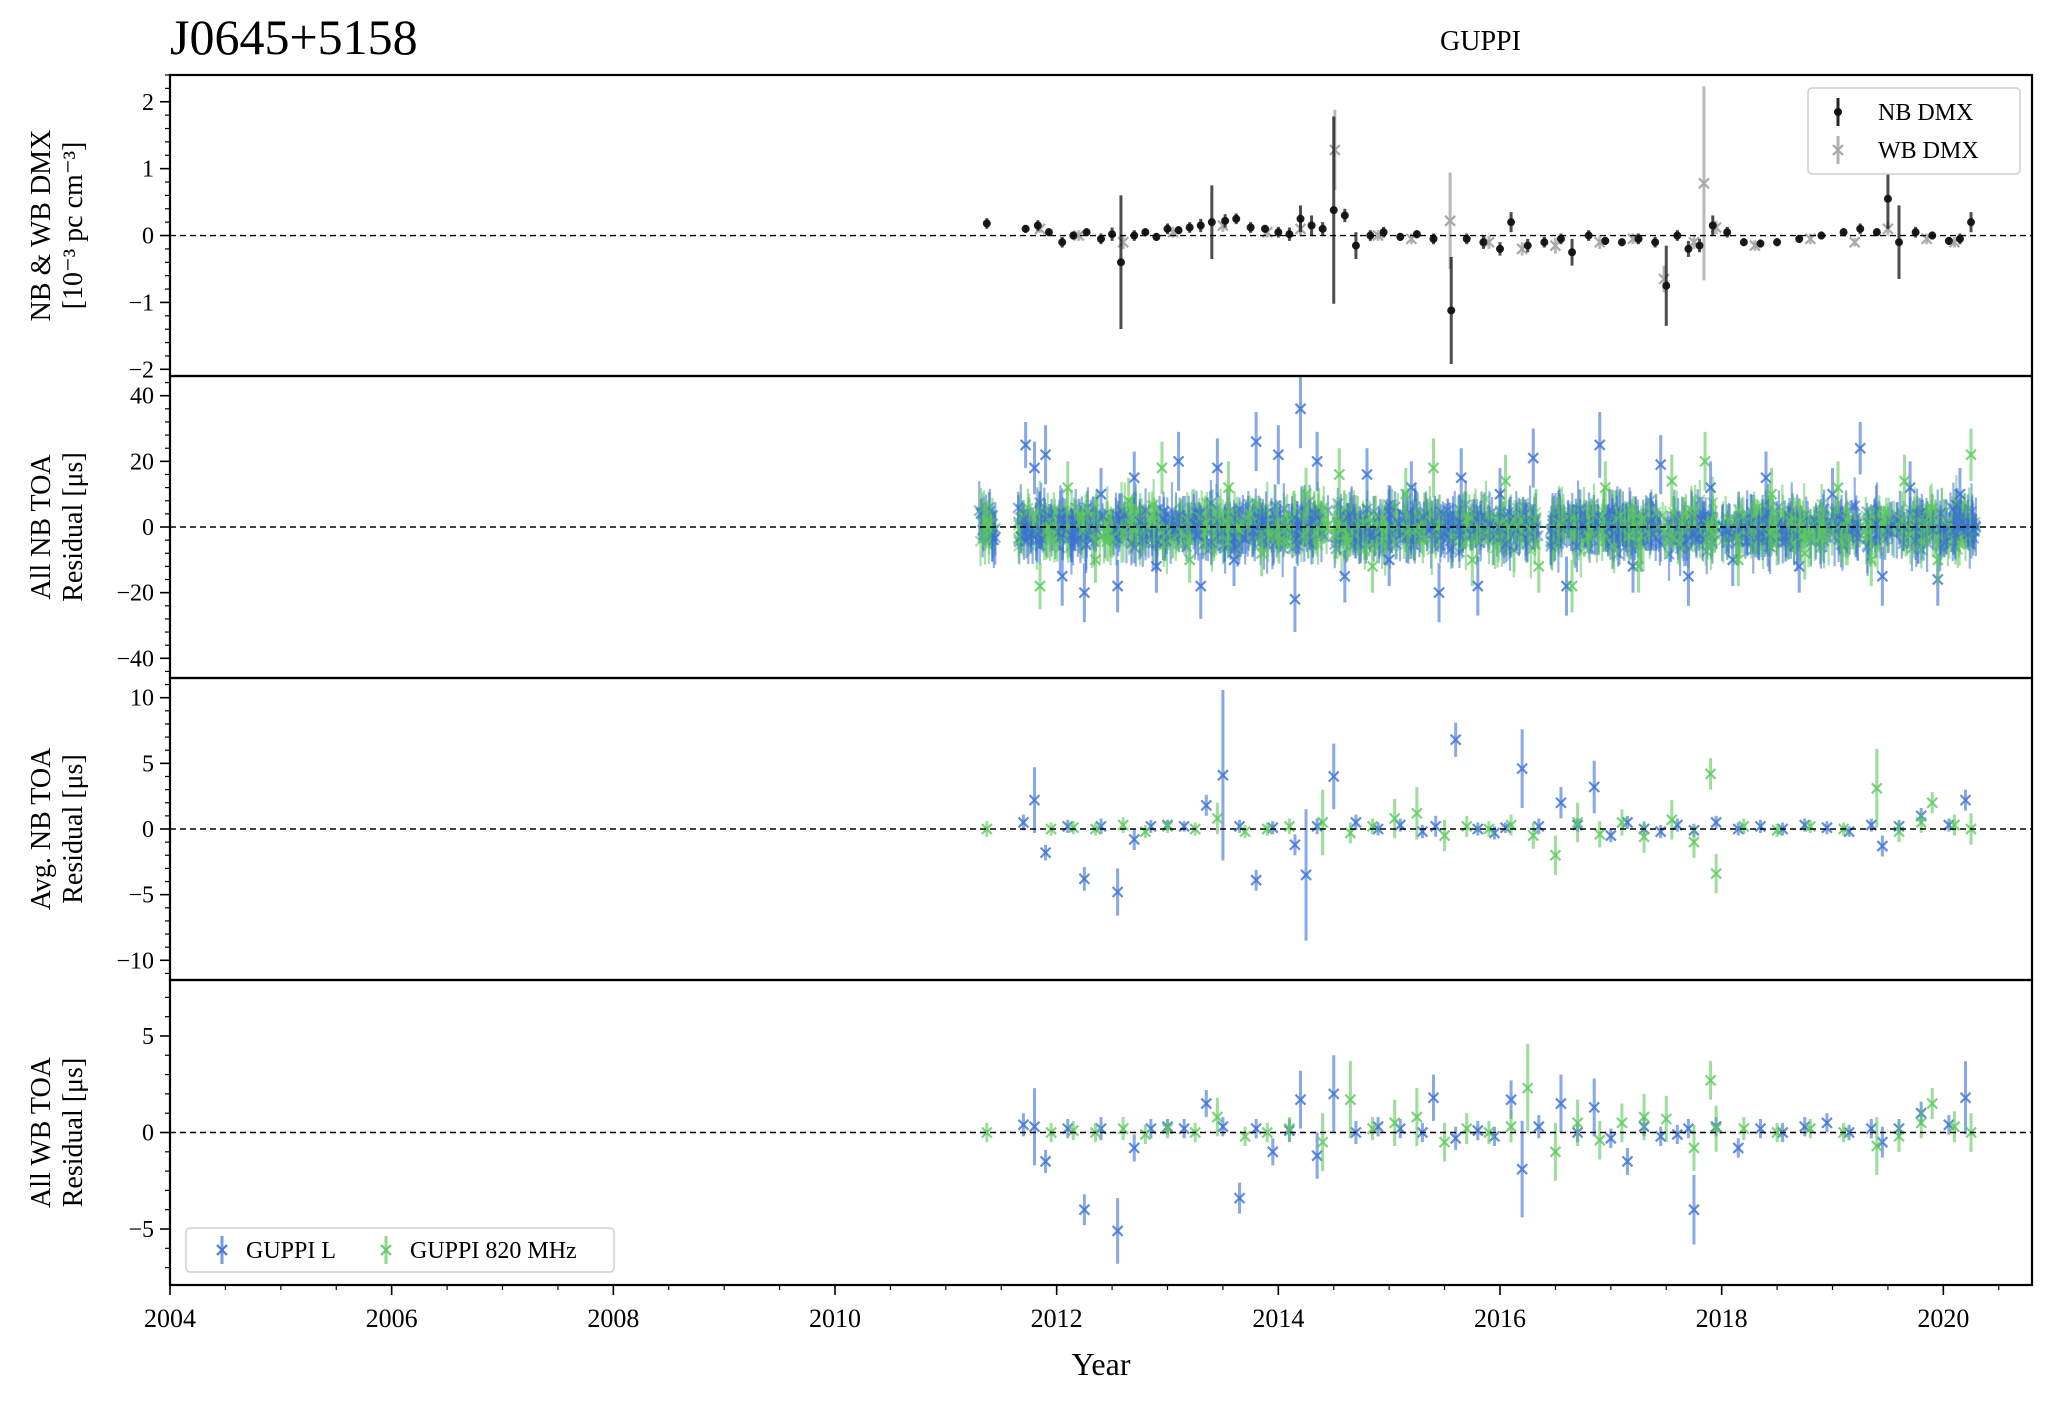 The height and width of the screenshot is (1404, 2051). What do you see at coordinates (148, 103) in the screenshot?
I see `y-tick-label: 2` at bounding box center [148, 103].